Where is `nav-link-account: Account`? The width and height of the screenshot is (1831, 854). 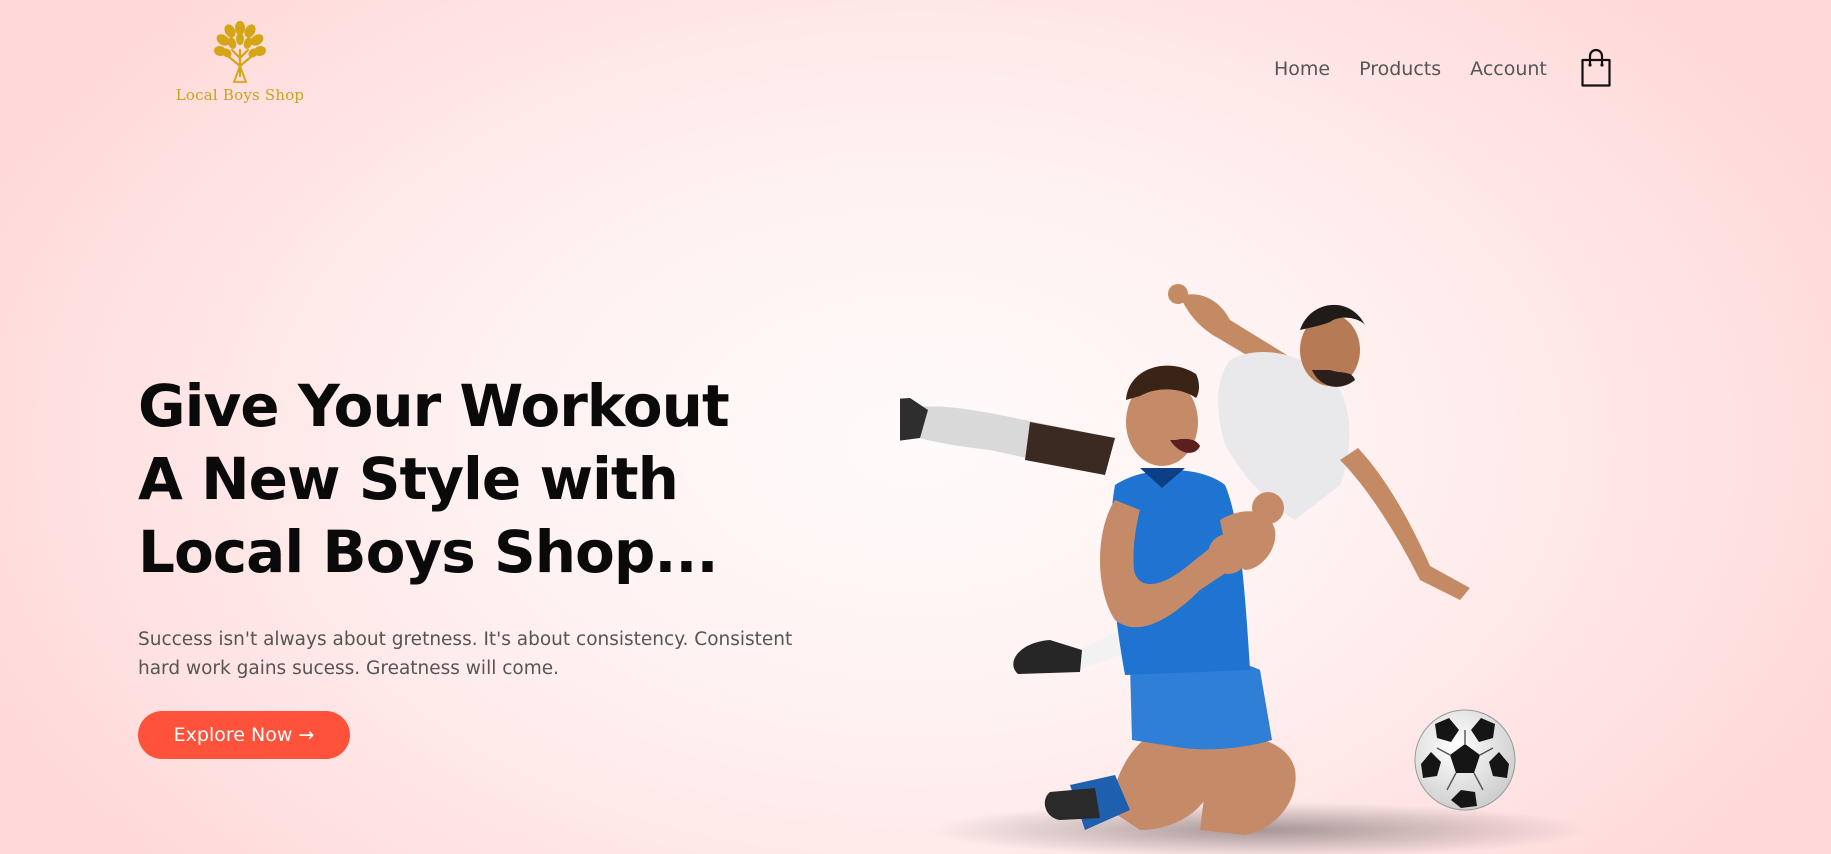
nav-link-account: Account is located at coordinates (1508, 69).